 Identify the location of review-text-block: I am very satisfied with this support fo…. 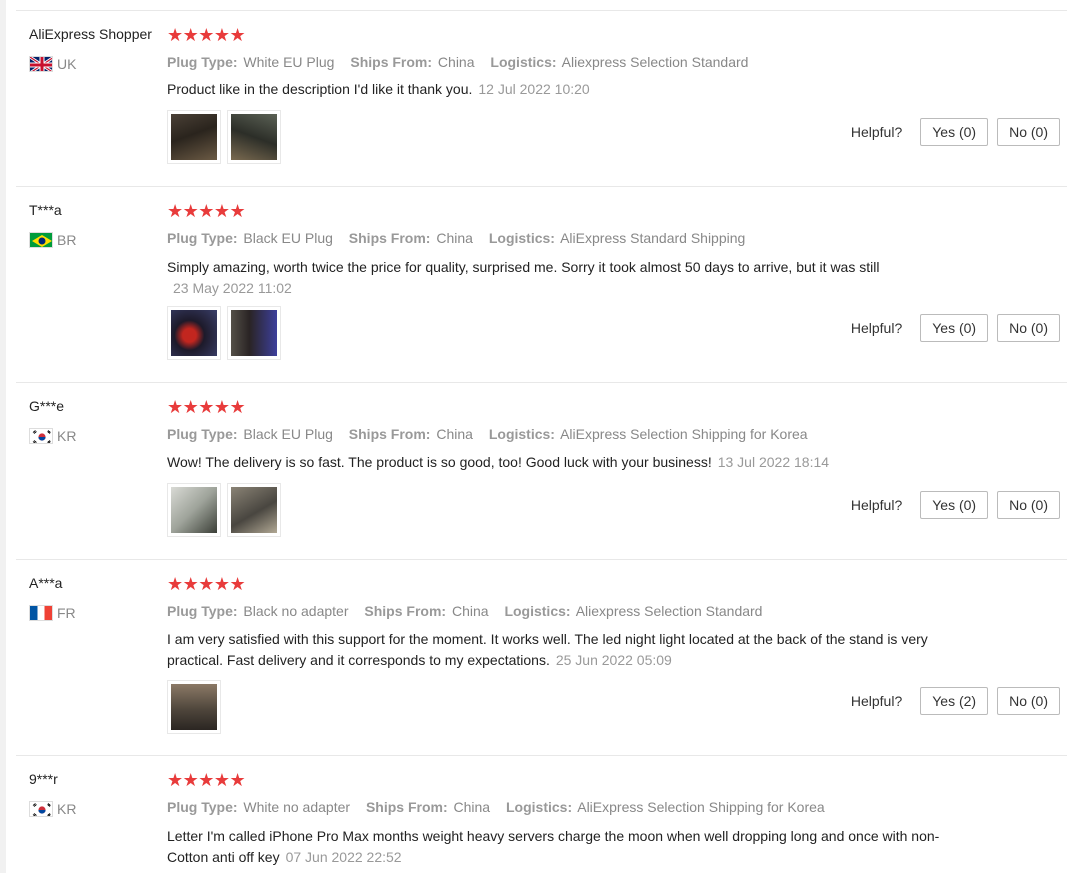
(562, 650).